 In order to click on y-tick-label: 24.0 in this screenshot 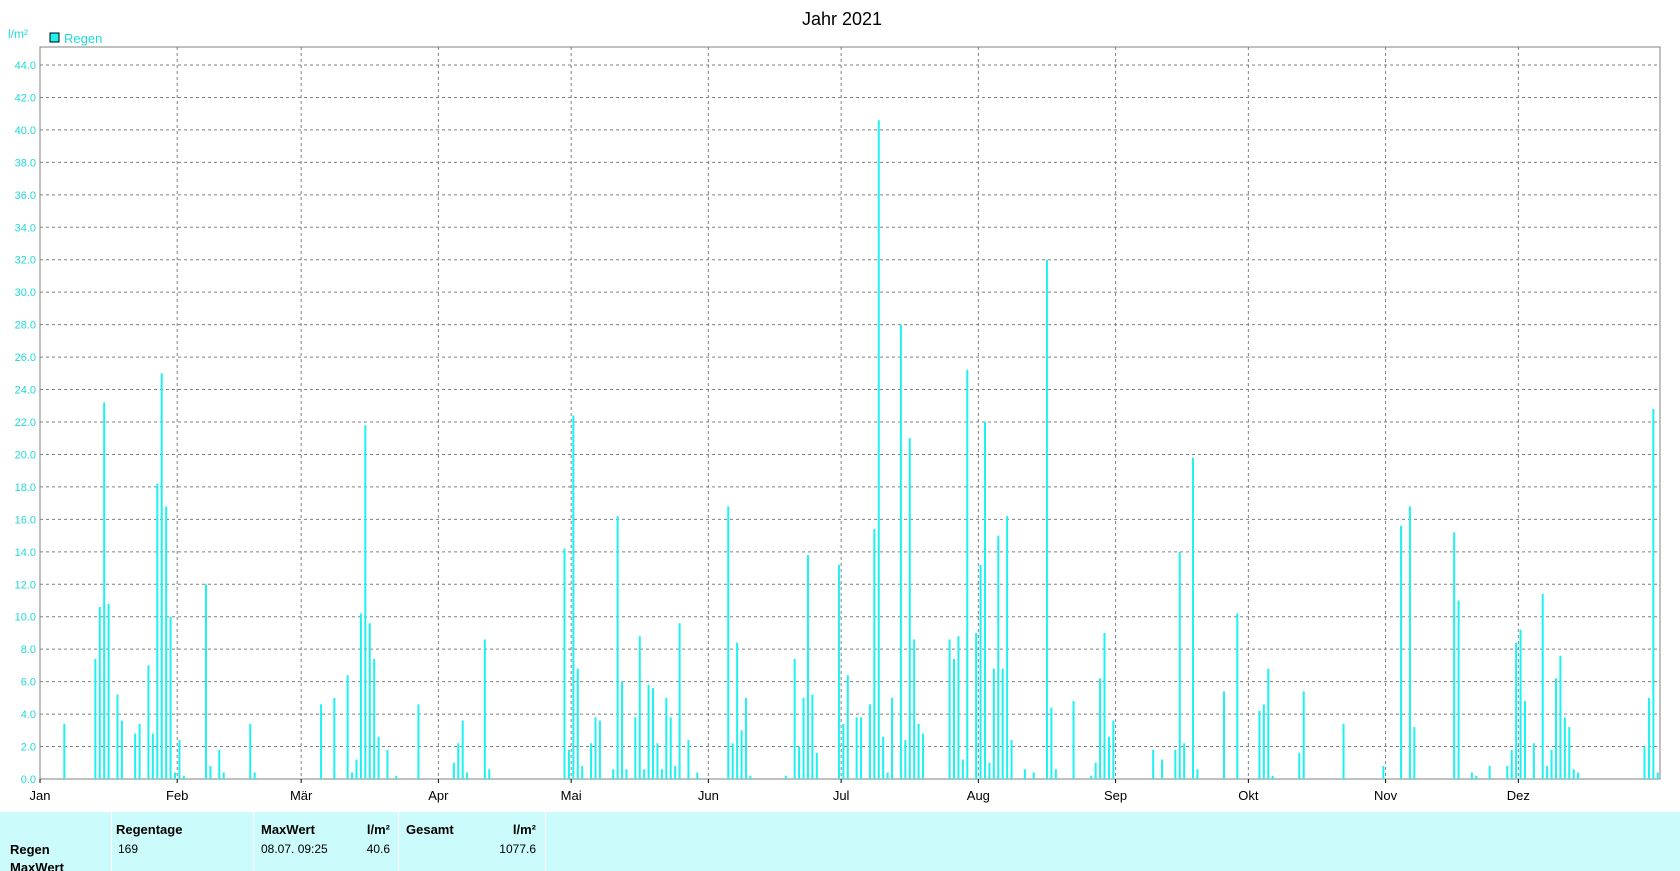, I will do `click(25, 391)`.